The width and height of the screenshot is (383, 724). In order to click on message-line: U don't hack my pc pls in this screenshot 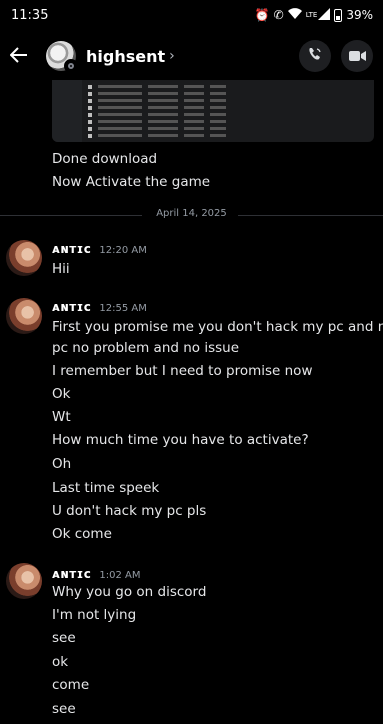, I will do `click(129, 512)`.